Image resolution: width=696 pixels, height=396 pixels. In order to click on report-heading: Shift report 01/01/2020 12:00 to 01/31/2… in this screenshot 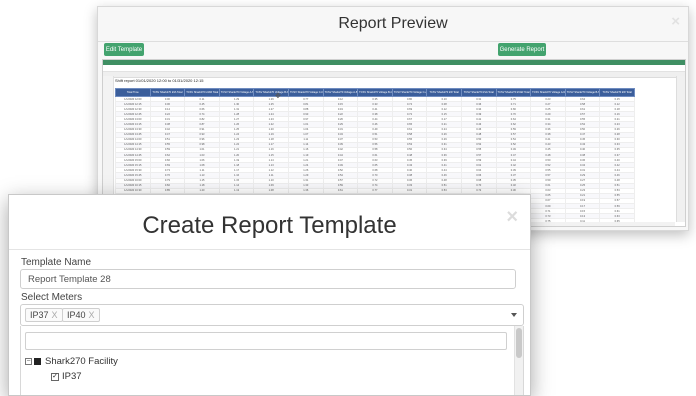, I will do `click(159, 80)`.